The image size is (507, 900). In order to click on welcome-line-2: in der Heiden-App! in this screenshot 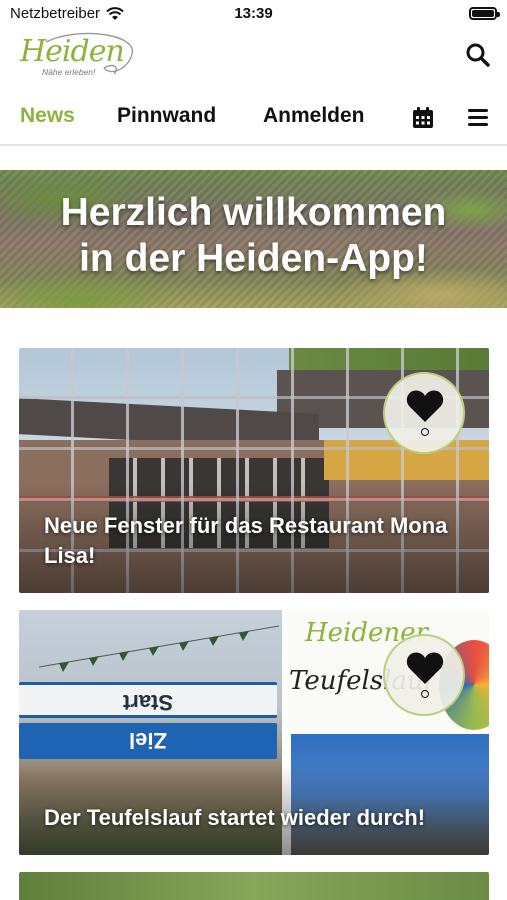, I will do `click(253, 258)`.